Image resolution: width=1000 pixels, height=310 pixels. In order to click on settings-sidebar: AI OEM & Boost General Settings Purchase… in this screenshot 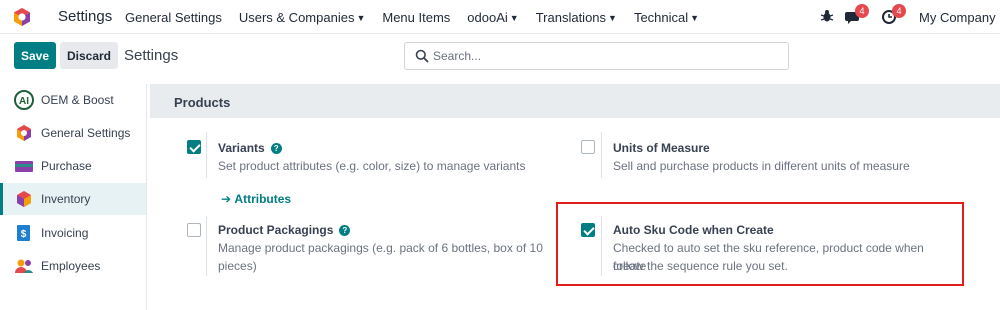, I will do `click(73, 197)`.